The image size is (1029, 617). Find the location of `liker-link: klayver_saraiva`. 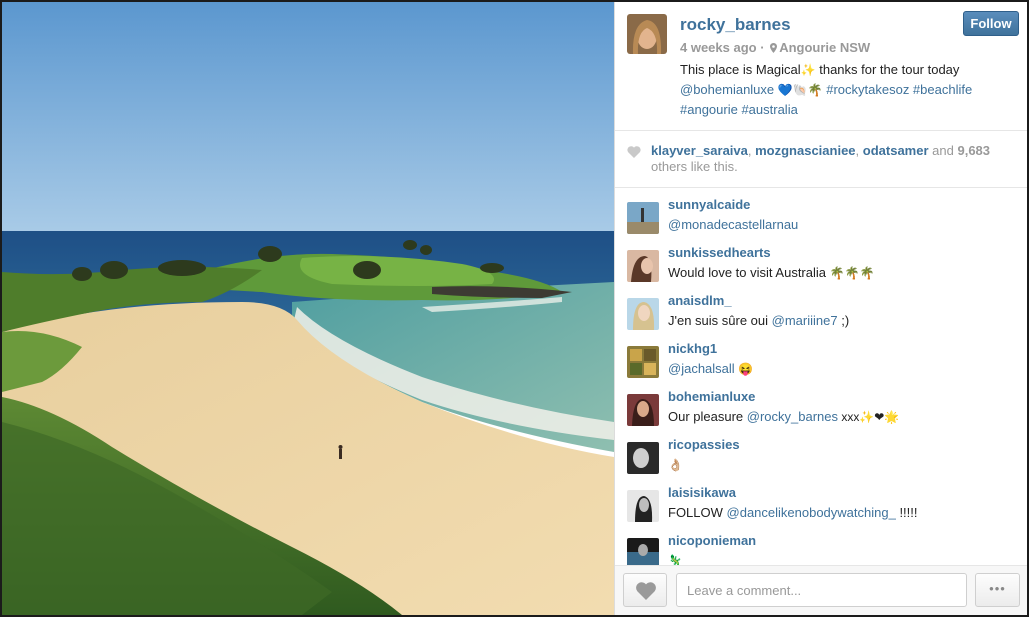

liker-link: klayver_saraiva is located at coordinates (699, 150).